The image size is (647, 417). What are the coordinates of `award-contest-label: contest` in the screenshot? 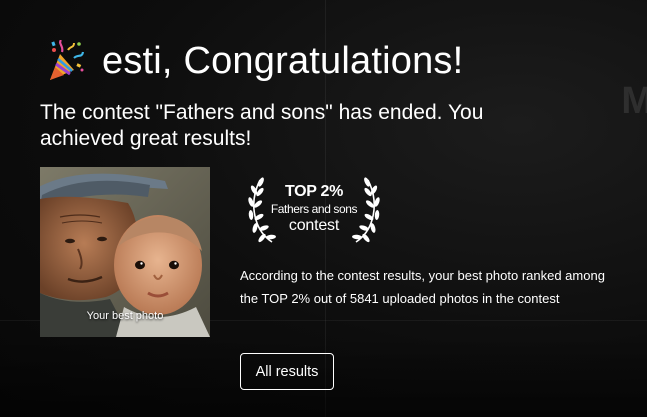 It's located at (314, 225).